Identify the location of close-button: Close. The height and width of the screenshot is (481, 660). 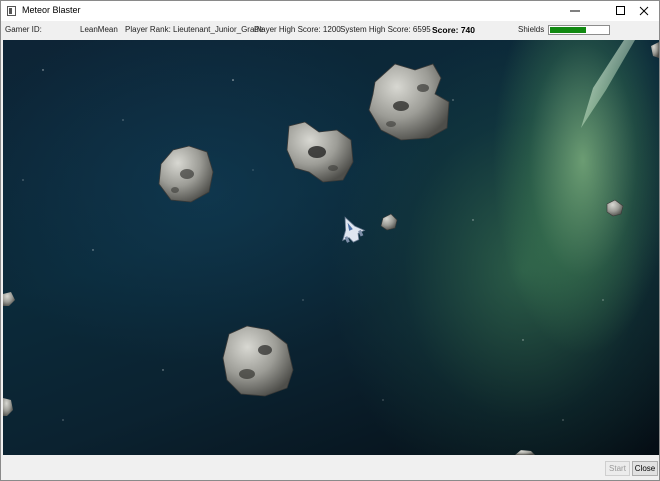
(645, 468).